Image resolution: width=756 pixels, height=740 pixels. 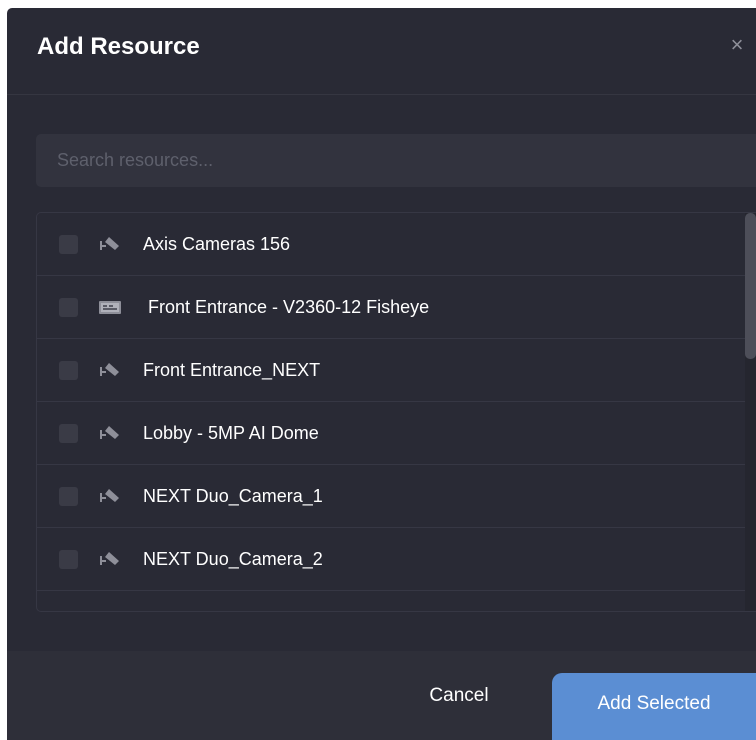 I want to click on dialog-header: Add Resource ×, so click(x=381, y=51).